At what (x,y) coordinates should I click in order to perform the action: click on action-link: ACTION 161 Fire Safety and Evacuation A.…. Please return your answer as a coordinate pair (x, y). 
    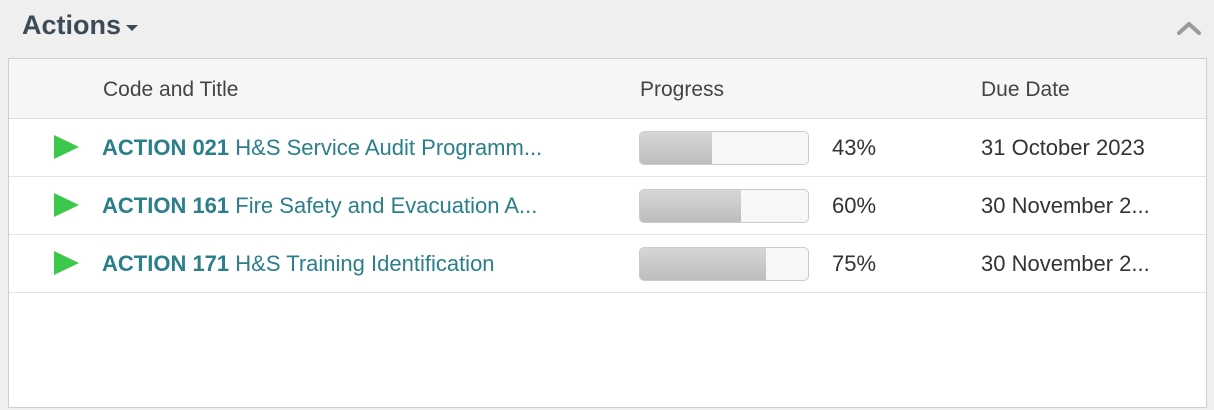
    Looking at the image, I should click on (359, 206).